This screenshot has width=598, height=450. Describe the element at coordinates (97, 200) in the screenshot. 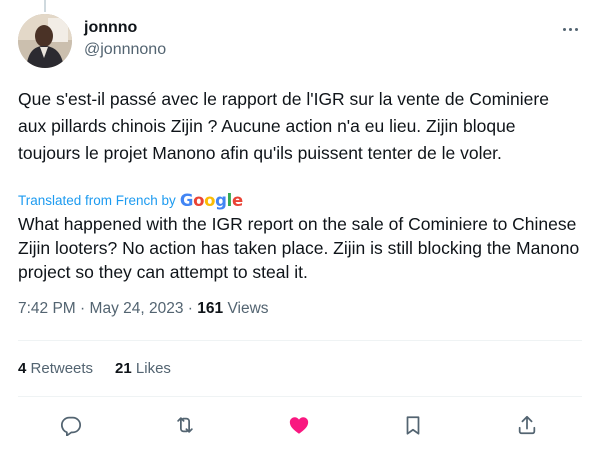

I see `translated-from-label: Translated from French by` at that location.